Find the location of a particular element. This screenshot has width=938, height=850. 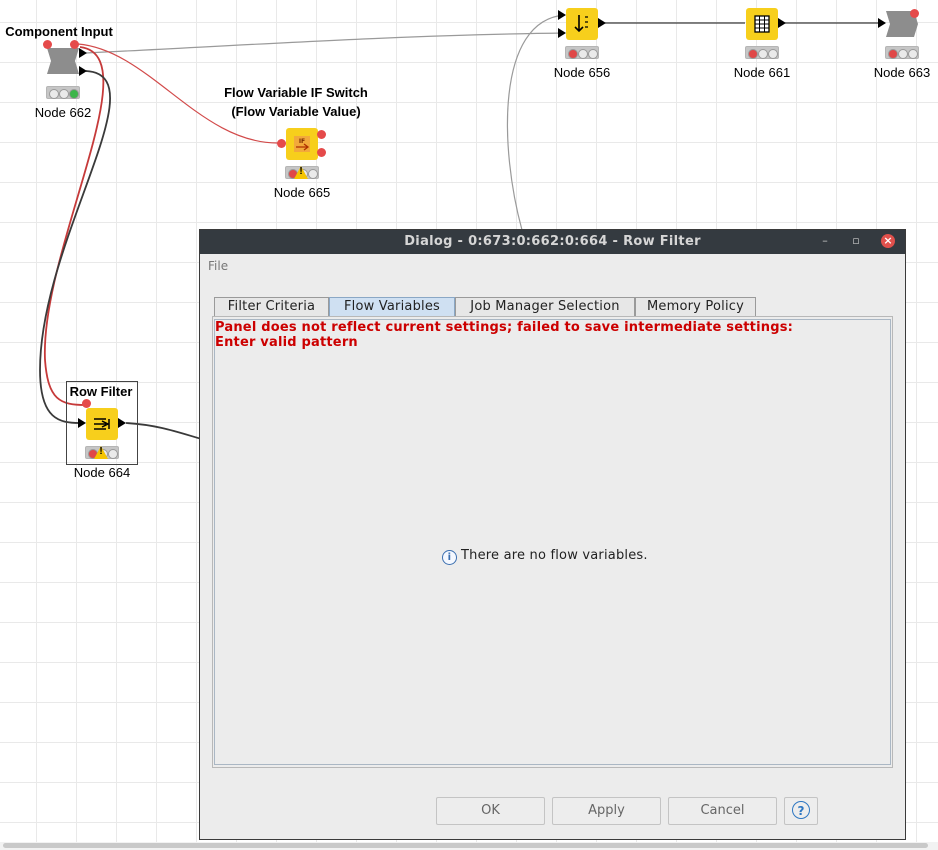

node-664-flowvar-in-port is located at coordinates (86, 403).